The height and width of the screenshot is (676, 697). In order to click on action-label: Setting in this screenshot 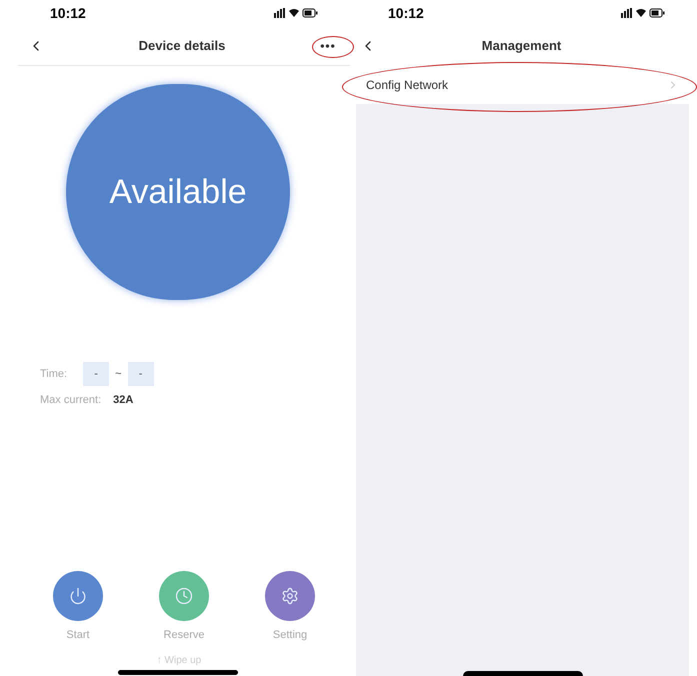, I will do `click(290, 635)`.